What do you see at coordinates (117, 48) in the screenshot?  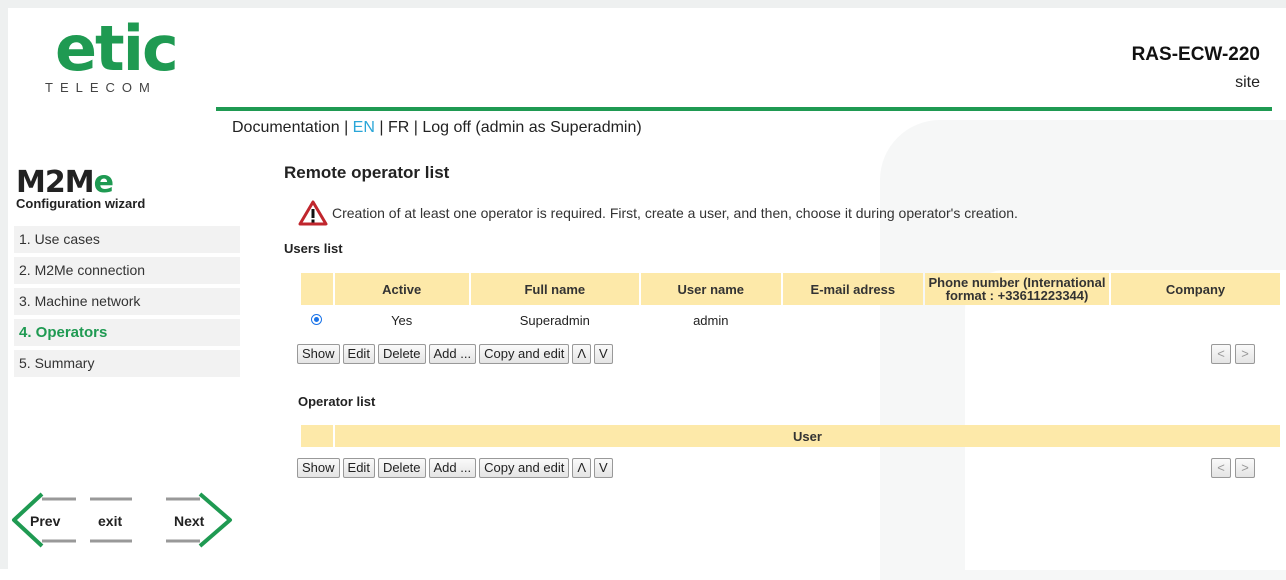 I see `logo-text: etic` at bounding box center [117, 48].